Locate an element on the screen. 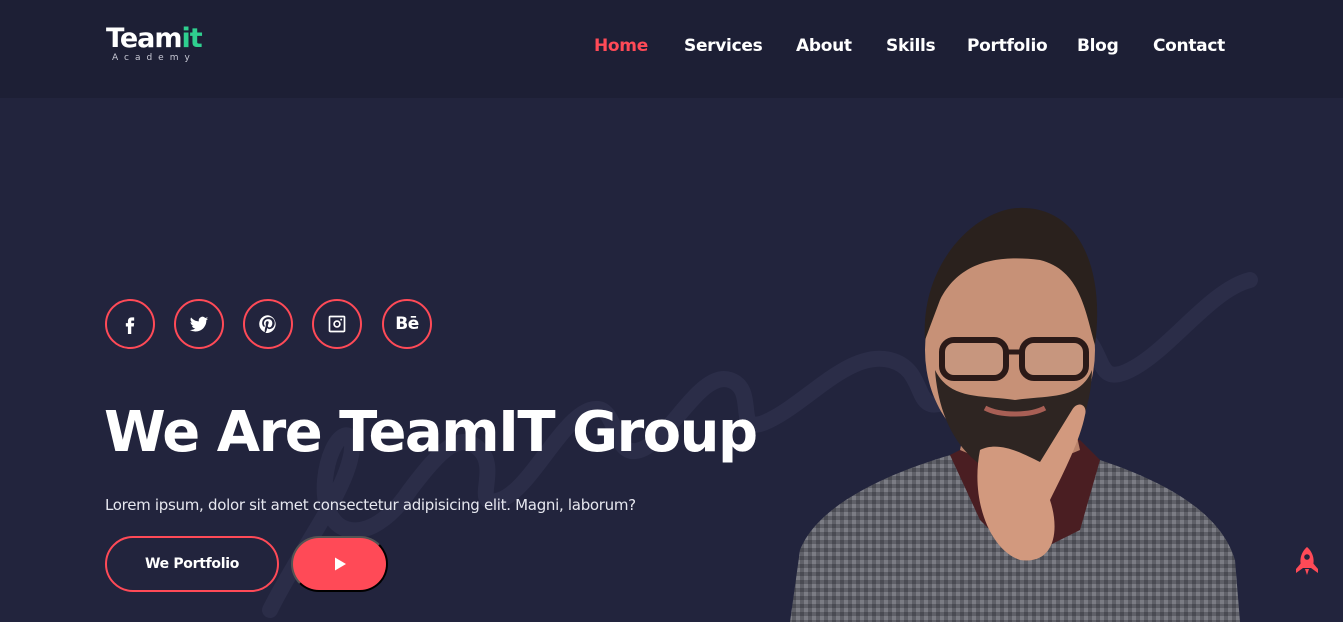 The height and width of the screenshot is (622, 1343). nav-blog: Blog is located at coordinates (1098, 46).